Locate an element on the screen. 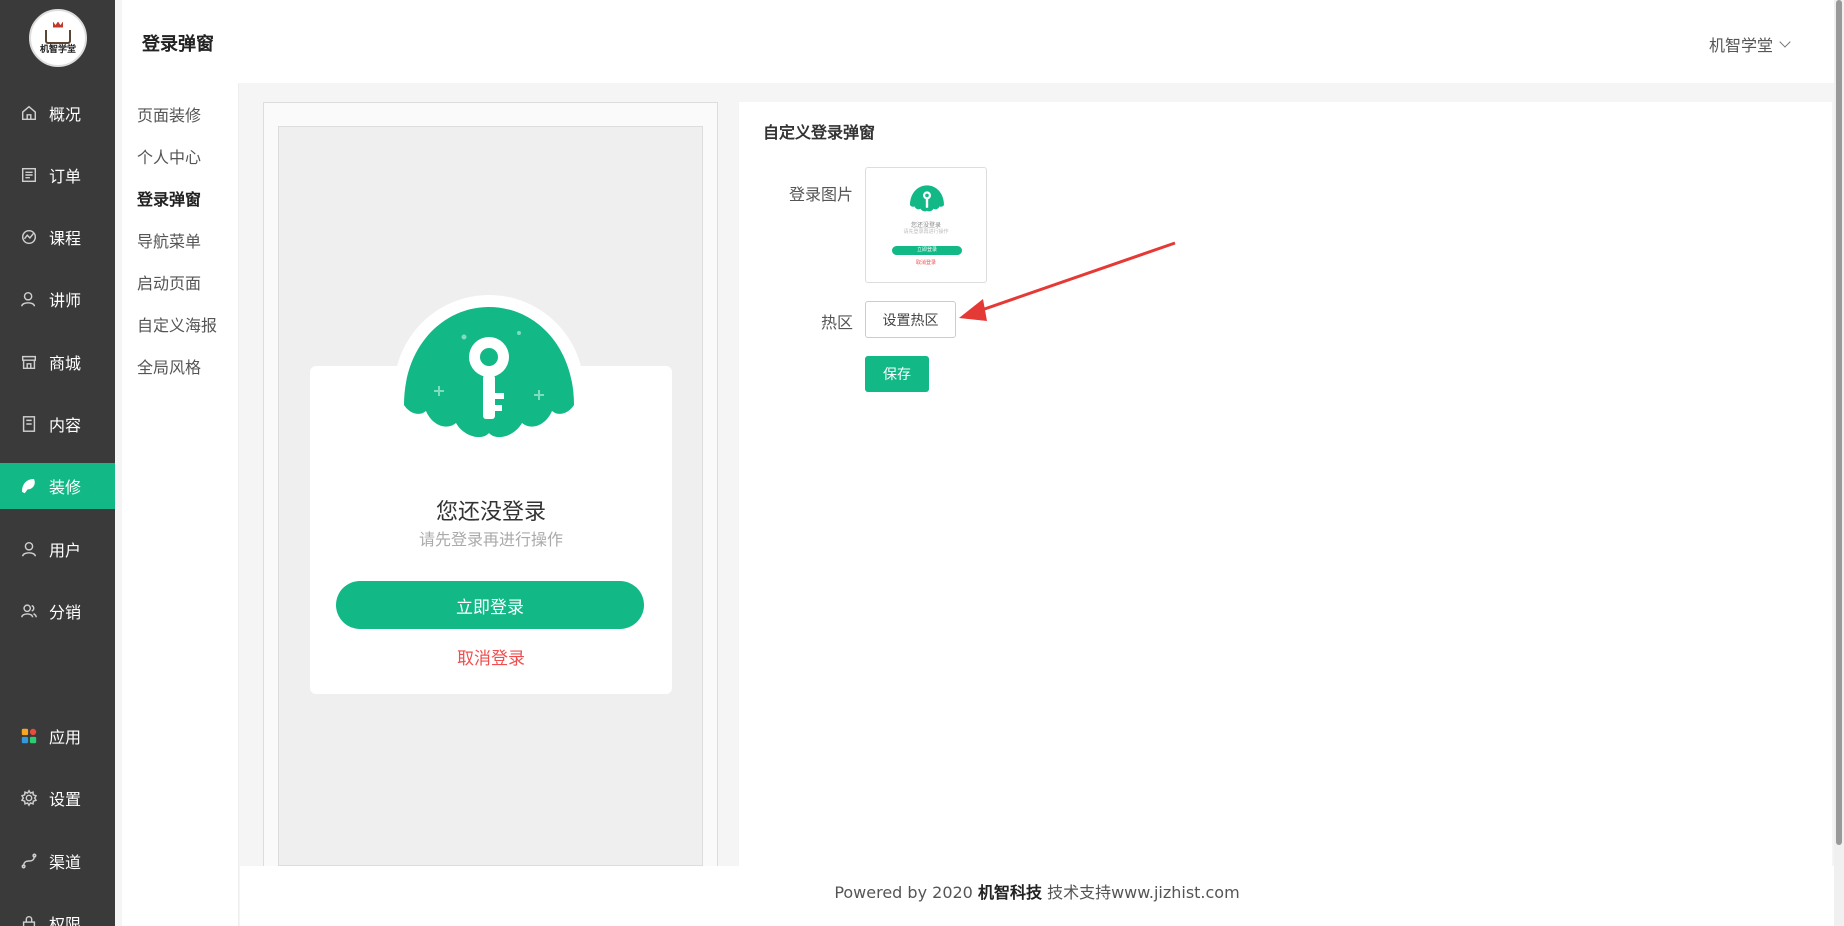 The height and width of the screenshot is (926, 1844). sidebar-item-settings: 设置 is located at coordinates (57, 798).